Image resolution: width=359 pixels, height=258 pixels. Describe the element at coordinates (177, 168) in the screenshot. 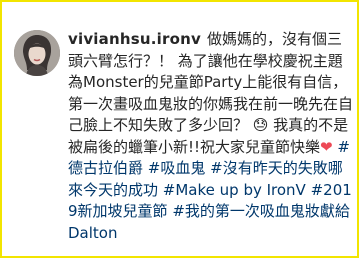

I see `hashtag-link: #吸血鬼` at that location.